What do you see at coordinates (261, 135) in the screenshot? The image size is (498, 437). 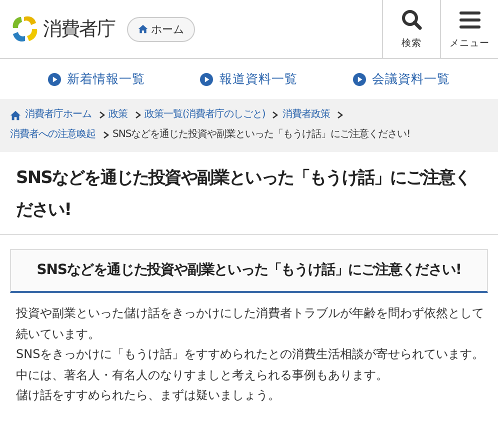 I see `breadcrumb-current: SNSなどを通じた投資や副業といった「もうけ話」にご注意ください!` at bounding box center [261, 135].